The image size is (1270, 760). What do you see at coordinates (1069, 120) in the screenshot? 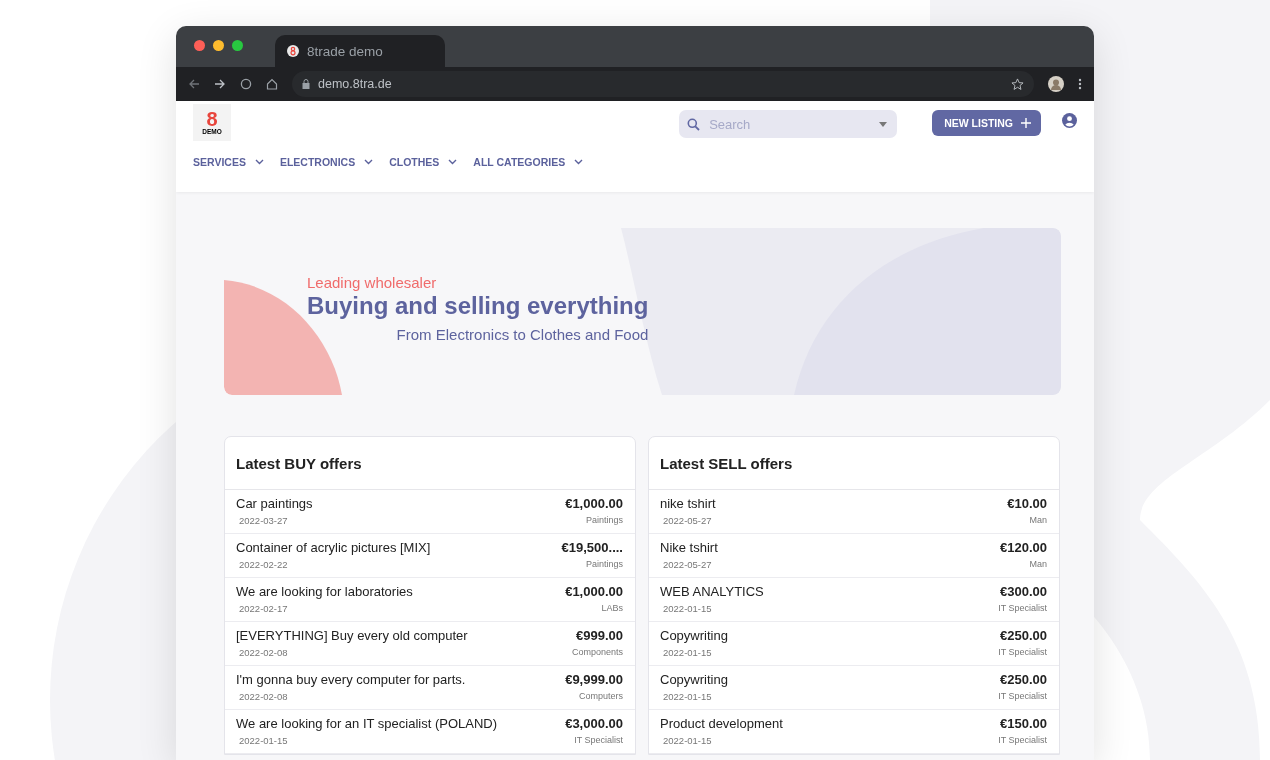
I see `user-account-icon` at bounding box center [1069, 120].